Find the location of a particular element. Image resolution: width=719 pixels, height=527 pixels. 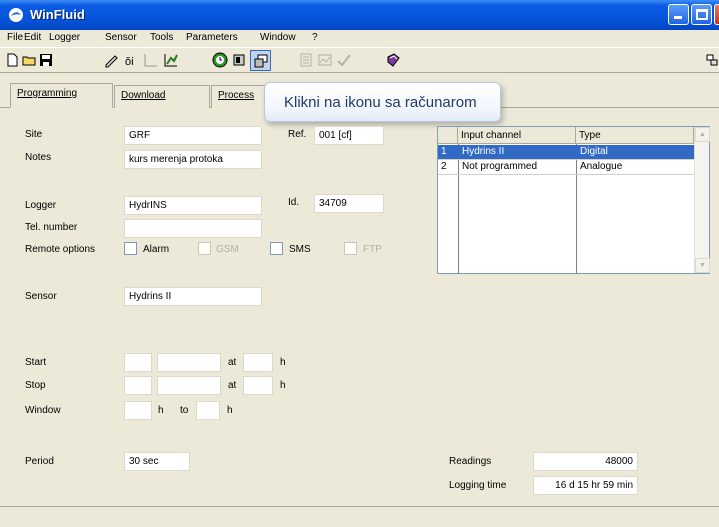

chart-icon is located at coordinates (171, 60).